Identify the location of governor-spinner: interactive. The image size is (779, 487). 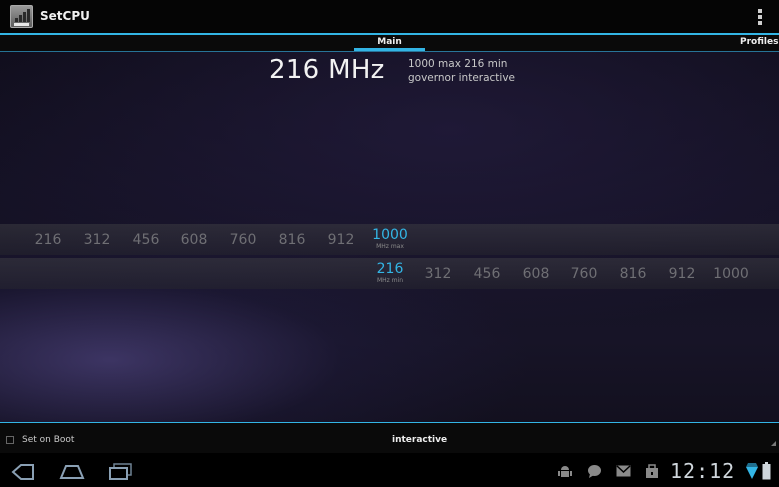
(419, 440).